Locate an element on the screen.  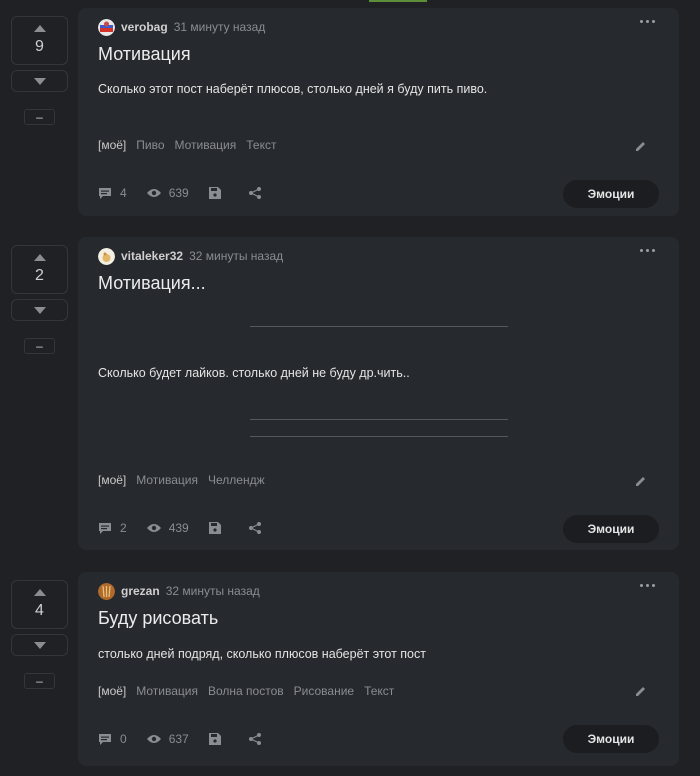
author-row: grezan 32 минуты назад is located at coordinates (179, 591).